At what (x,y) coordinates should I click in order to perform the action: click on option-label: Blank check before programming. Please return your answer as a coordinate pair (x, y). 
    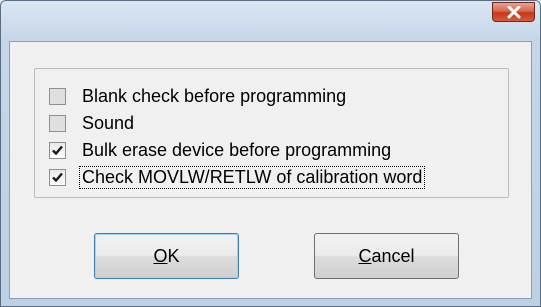
    Looking at the image, I should click on (214, 95).